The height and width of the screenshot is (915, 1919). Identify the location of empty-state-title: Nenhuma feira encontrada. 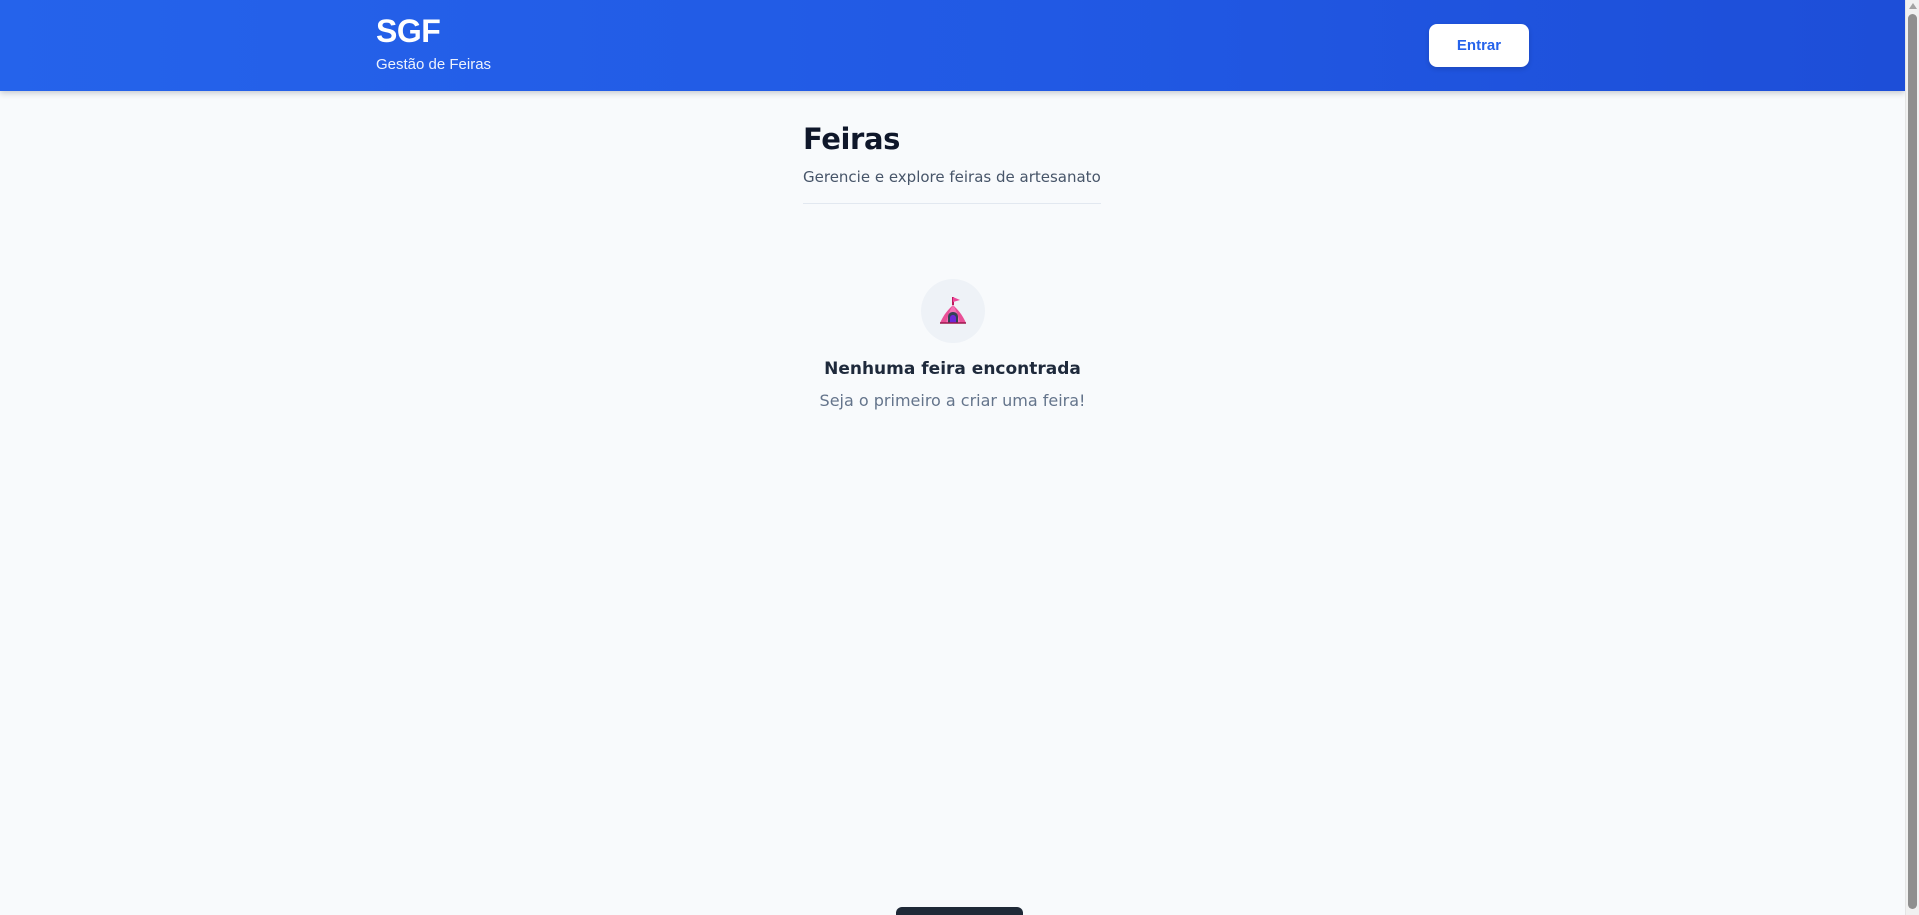
(952, 369).